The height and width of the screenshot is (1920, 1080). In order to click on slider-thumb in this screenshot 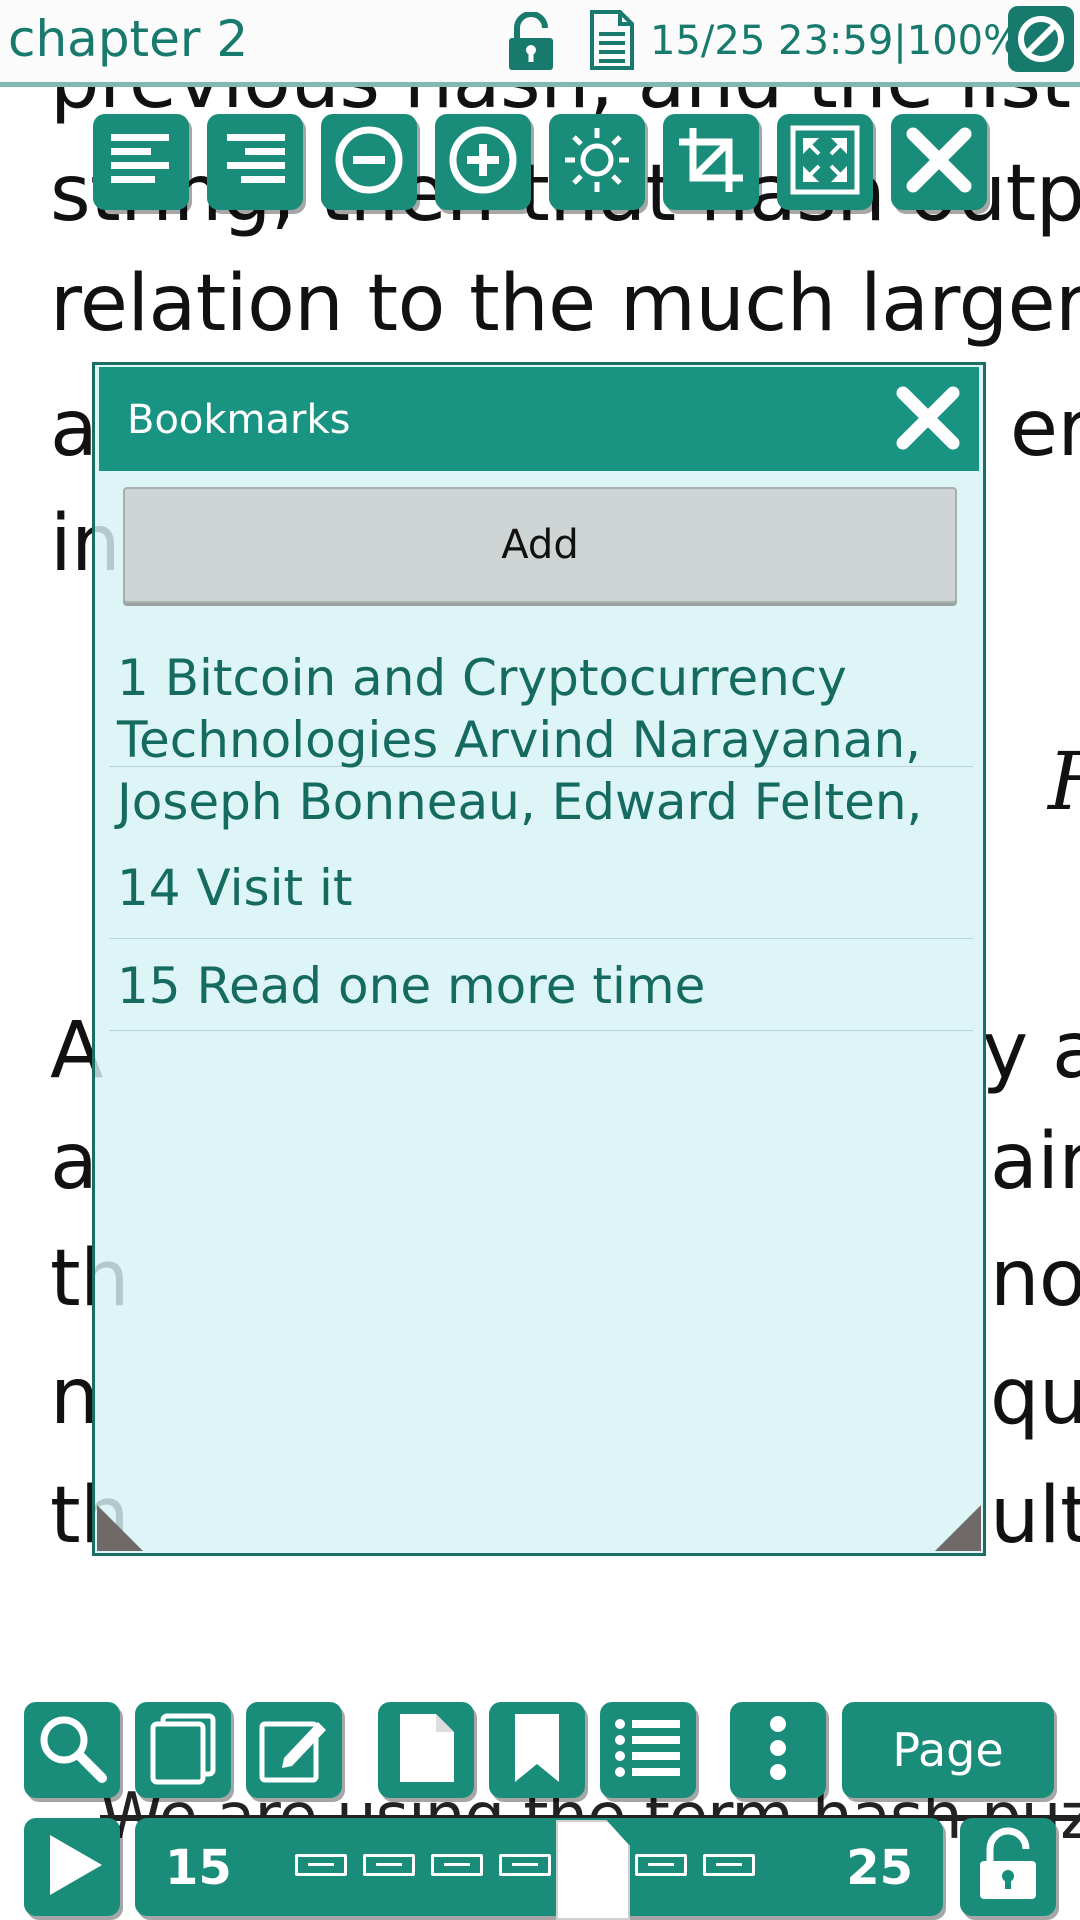, I will do `click(593, 1870)`.